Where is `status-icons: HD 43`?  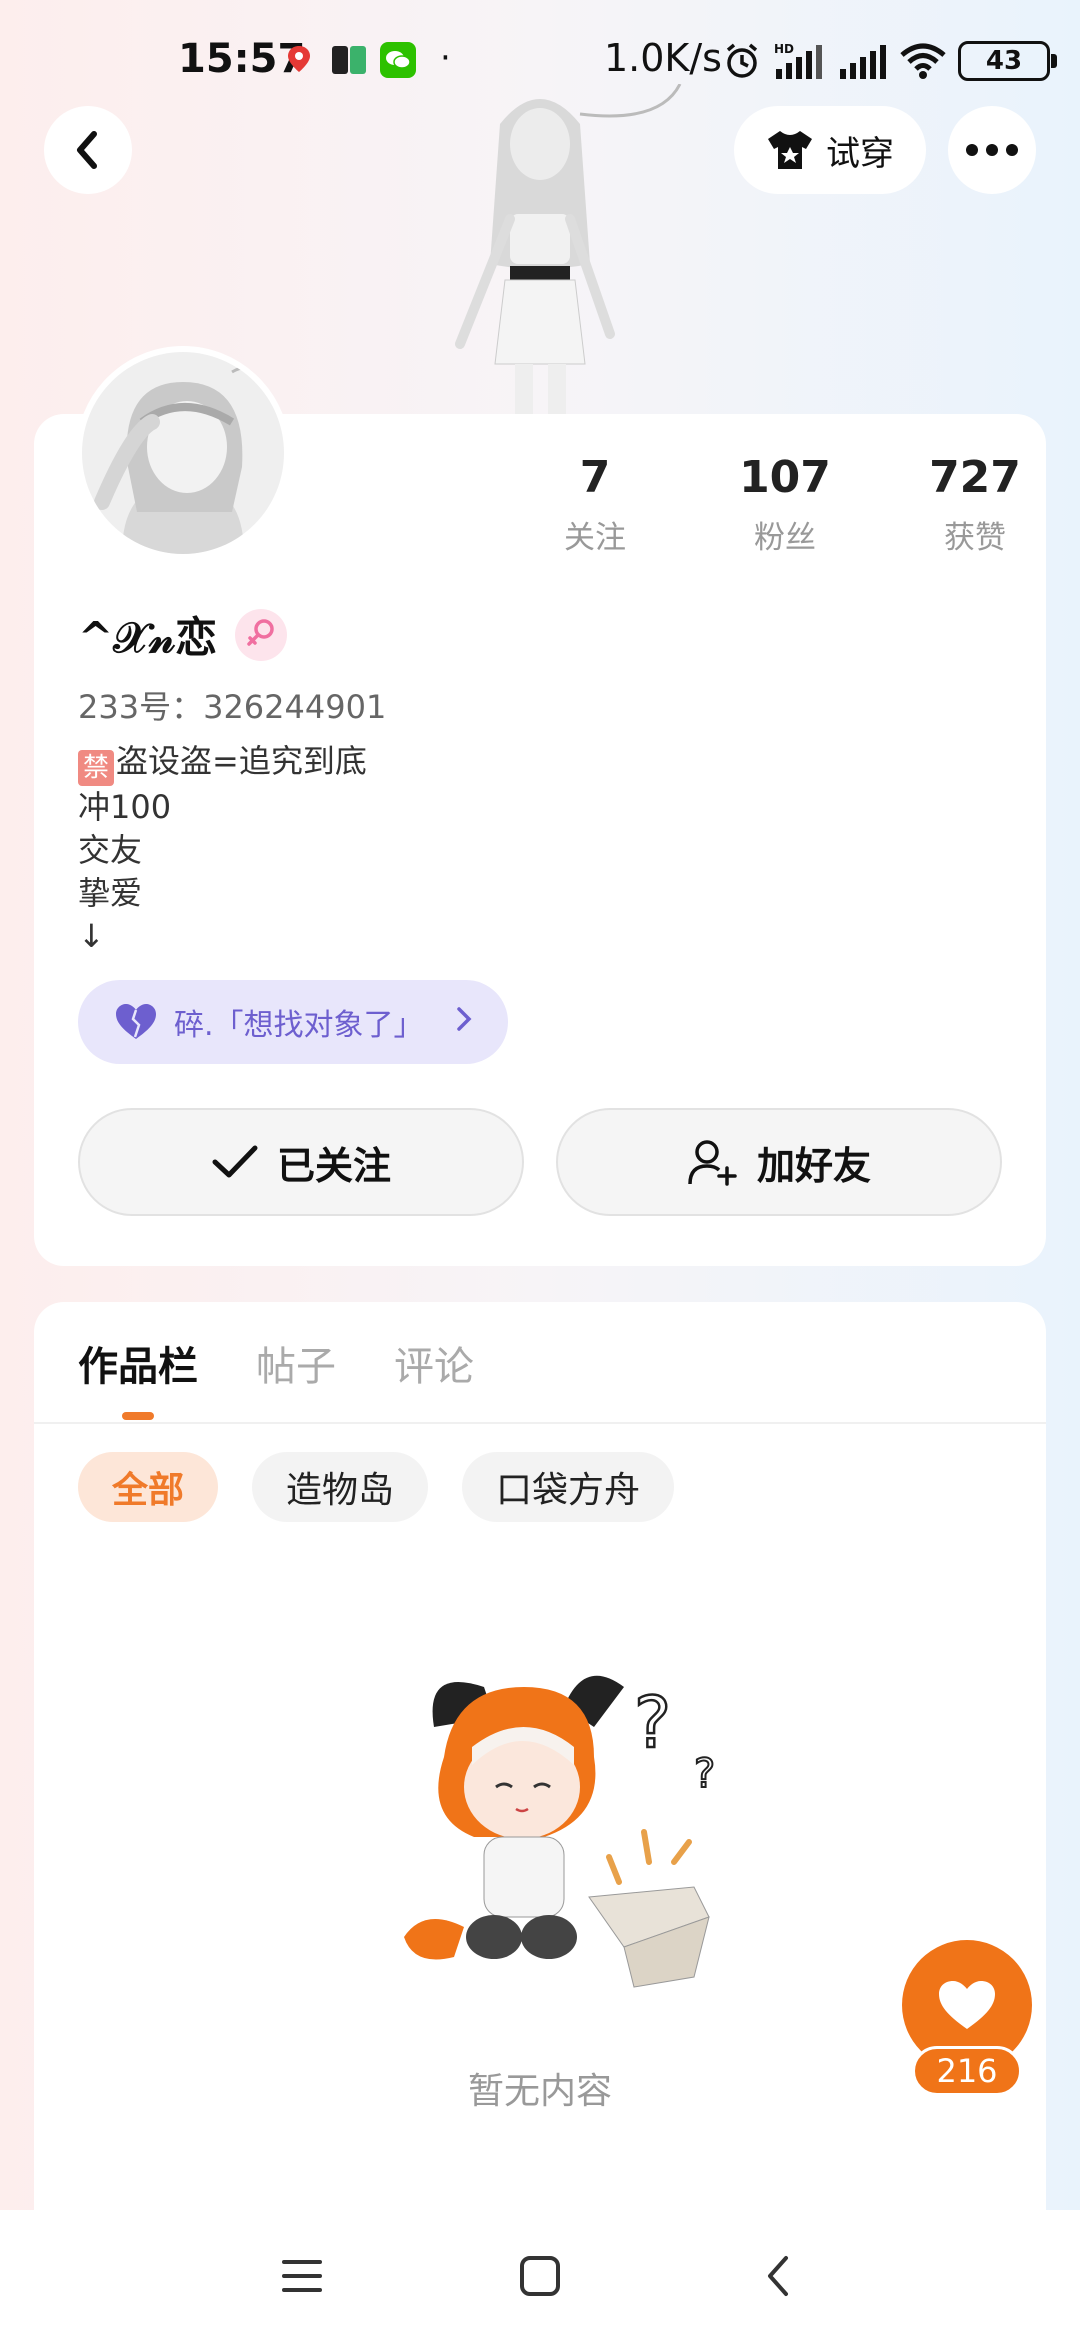
status-icons: HD 43 is located at coordinates (889, 61).